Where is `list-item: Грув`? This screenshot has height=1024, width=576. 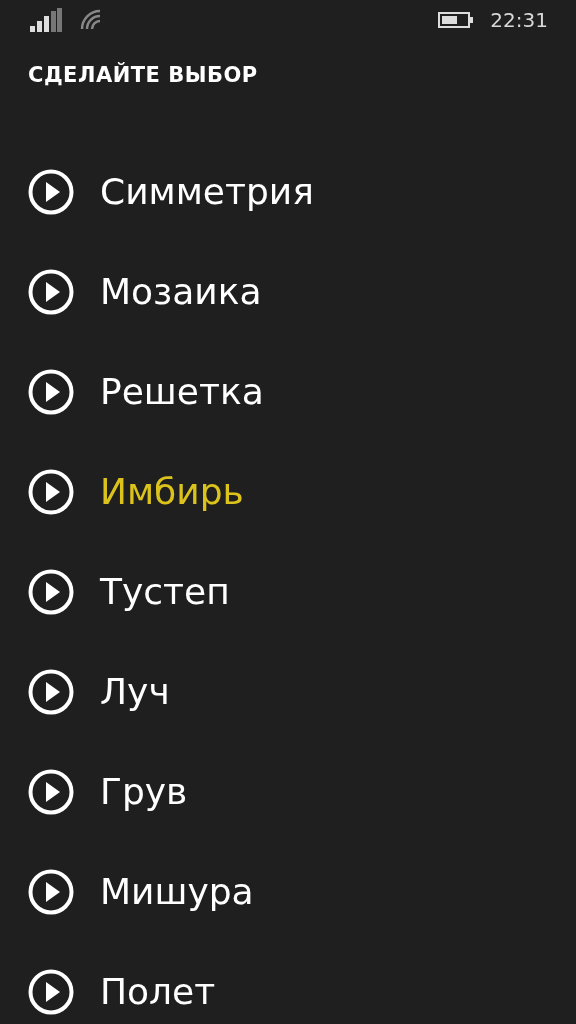
list-item: Грув is located at coordinates (288, 792).